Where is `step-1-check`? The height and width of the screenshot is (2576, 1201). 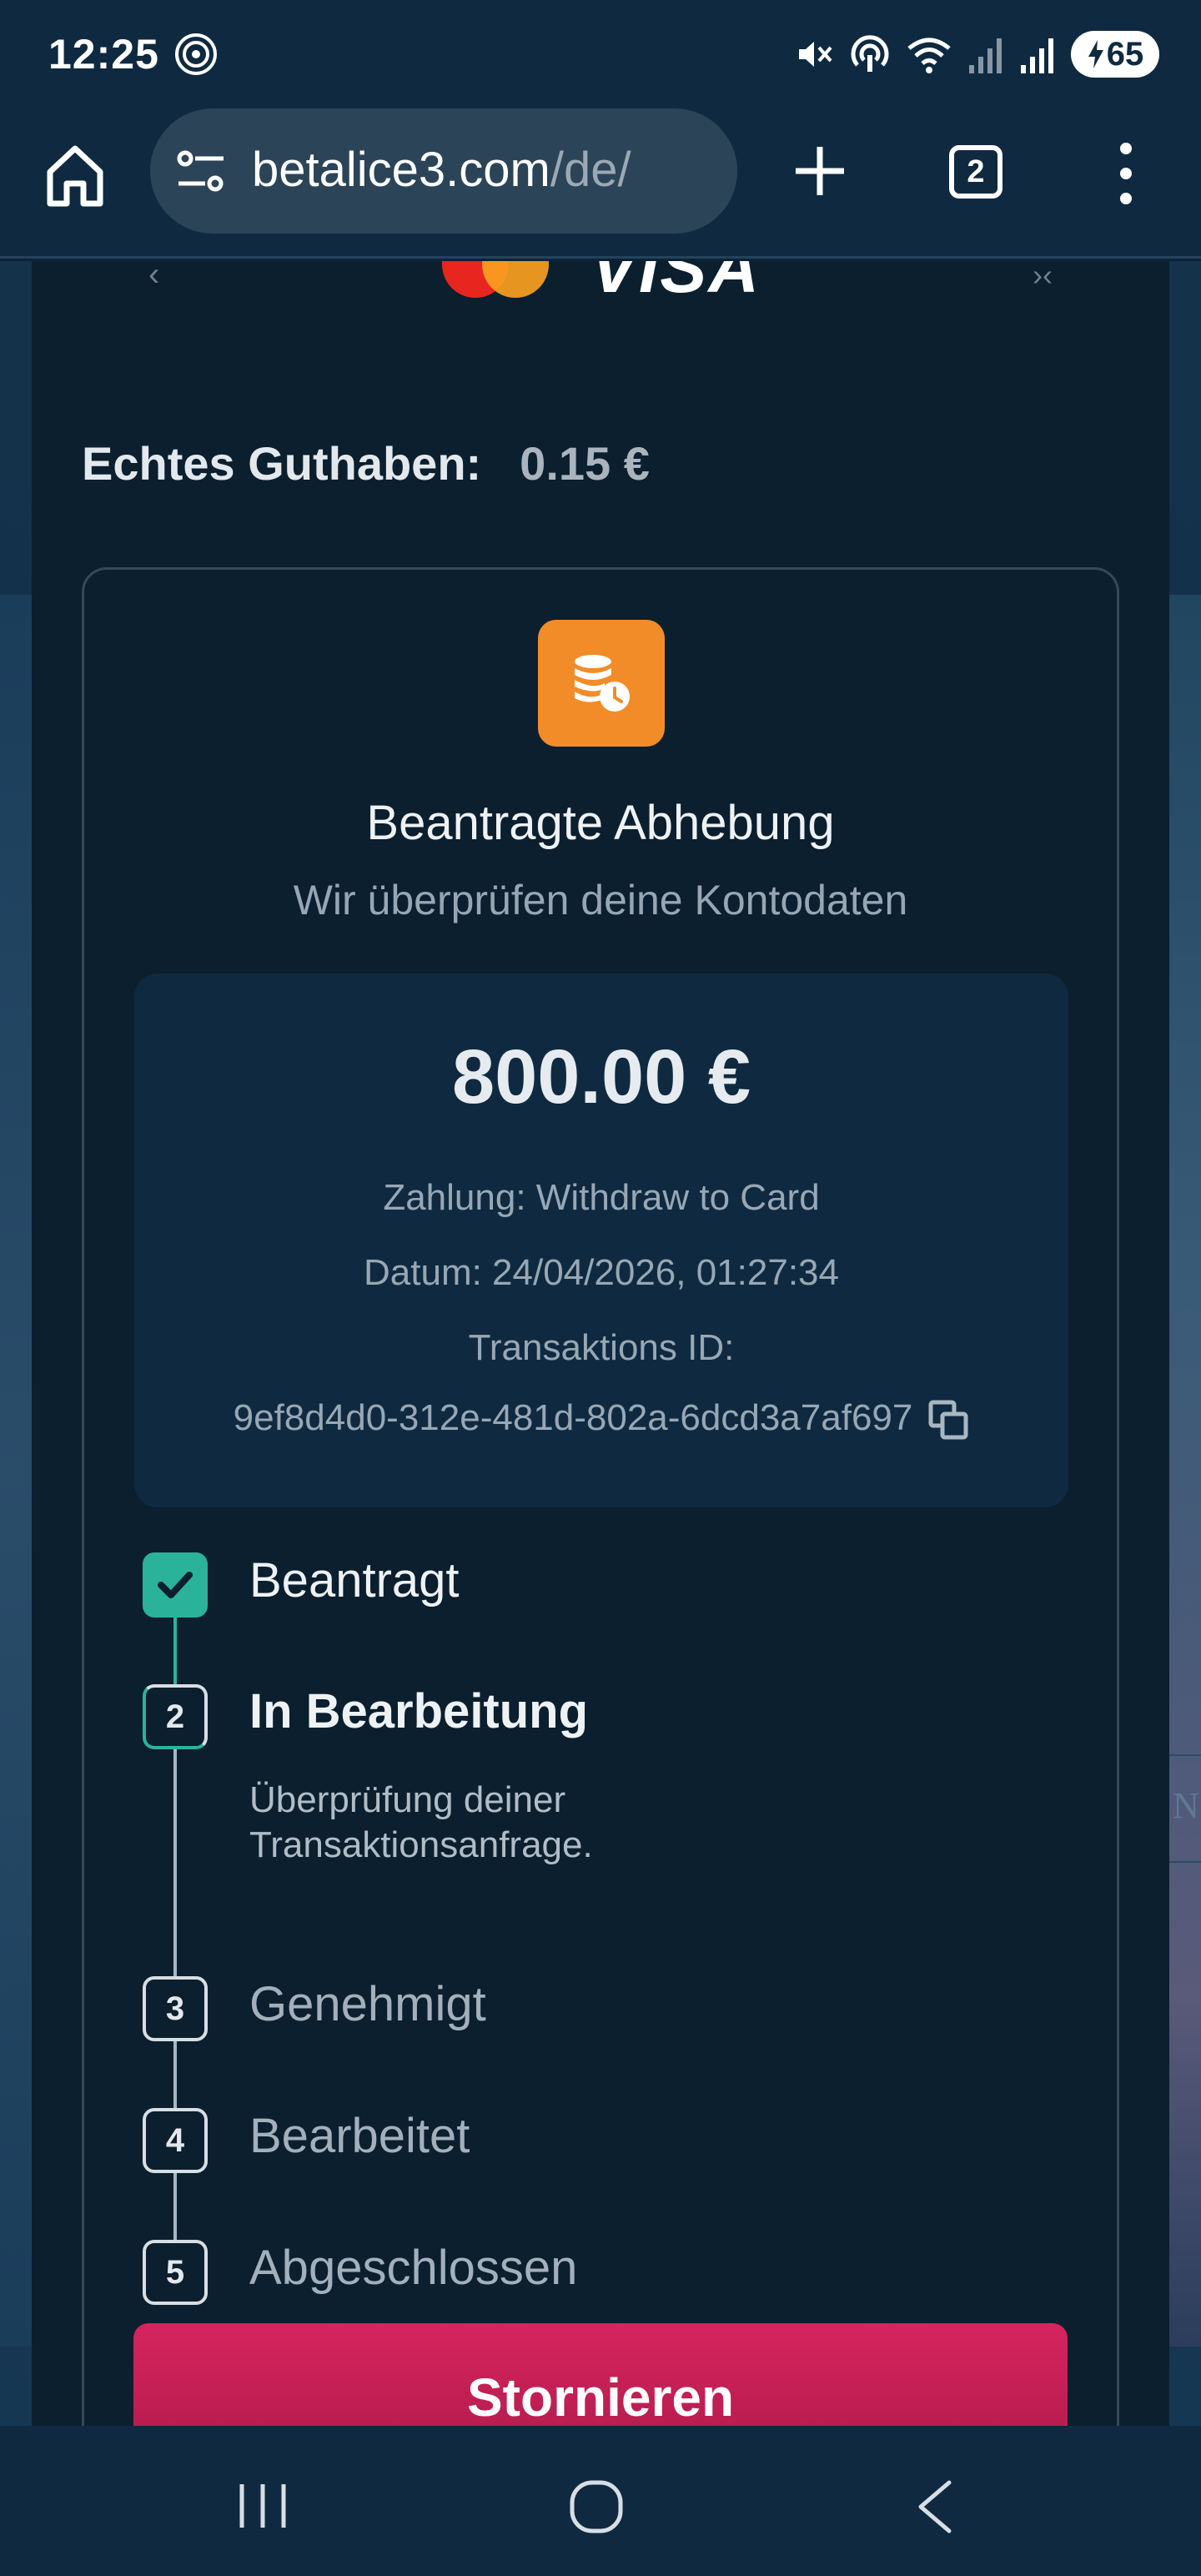 step-1-check is located at coordinates (176, 1585).